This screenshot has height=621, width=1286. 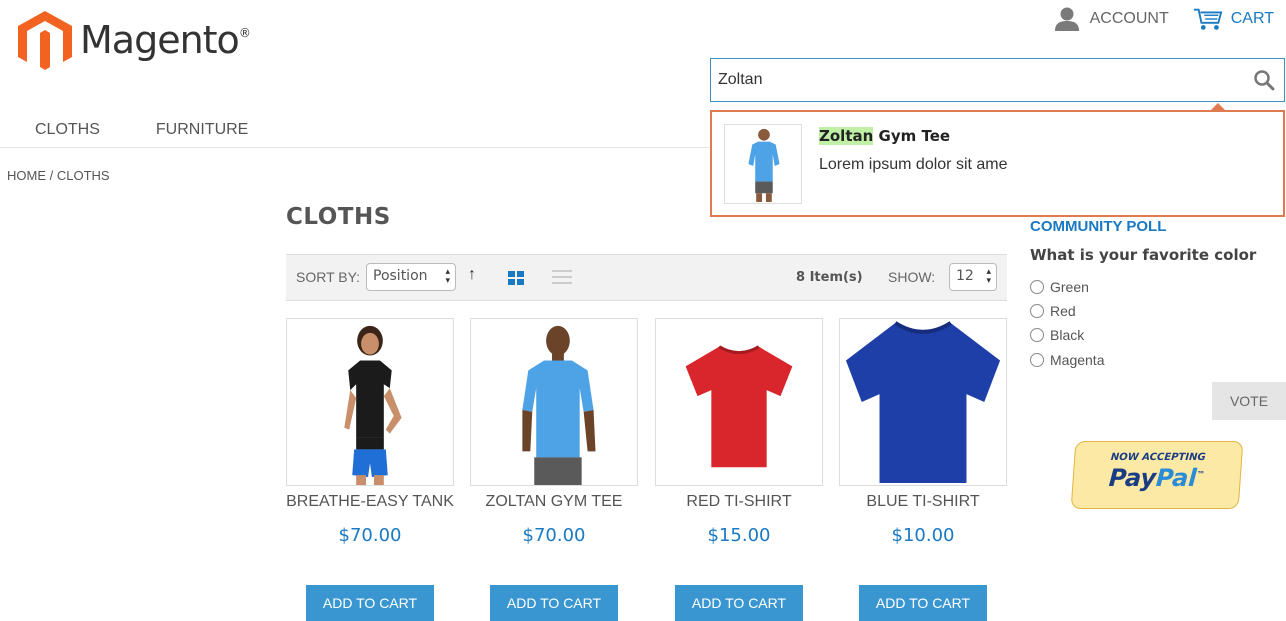 What do you see at coordinates (829, 277) in the screenshot?
I see `items-count: 8 Item(s)` at bounding box center [829, 277].